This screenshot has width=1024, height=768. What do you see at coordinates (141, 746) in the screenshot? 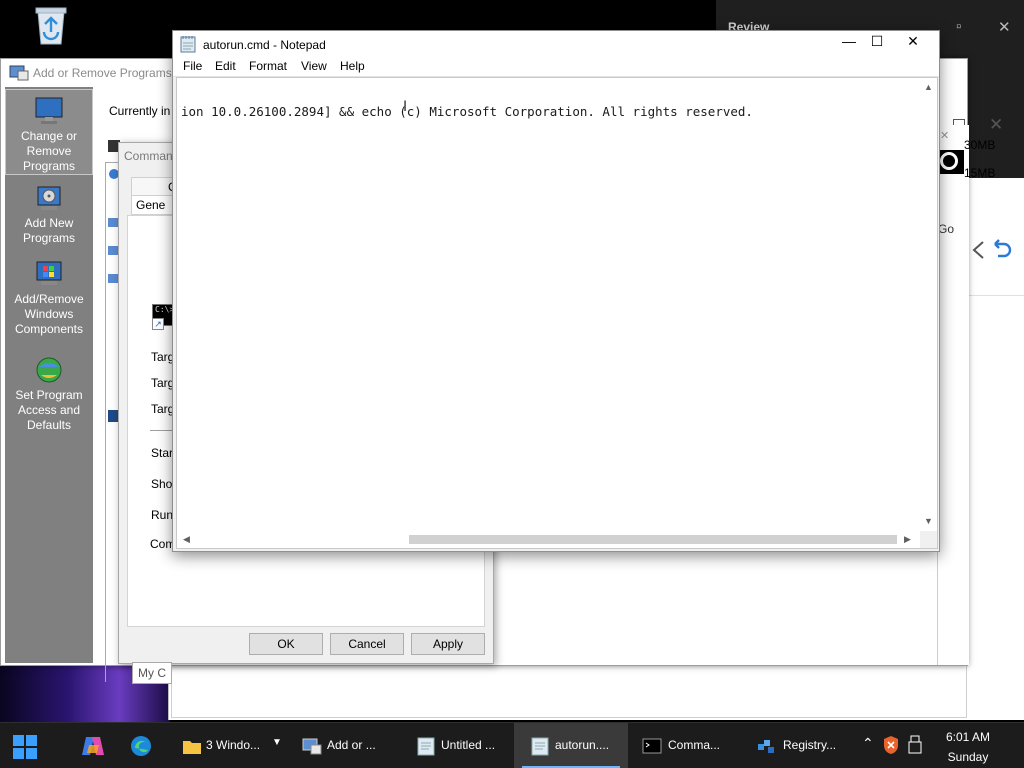
I see `edge-icon` at bounding box center [141, 746].